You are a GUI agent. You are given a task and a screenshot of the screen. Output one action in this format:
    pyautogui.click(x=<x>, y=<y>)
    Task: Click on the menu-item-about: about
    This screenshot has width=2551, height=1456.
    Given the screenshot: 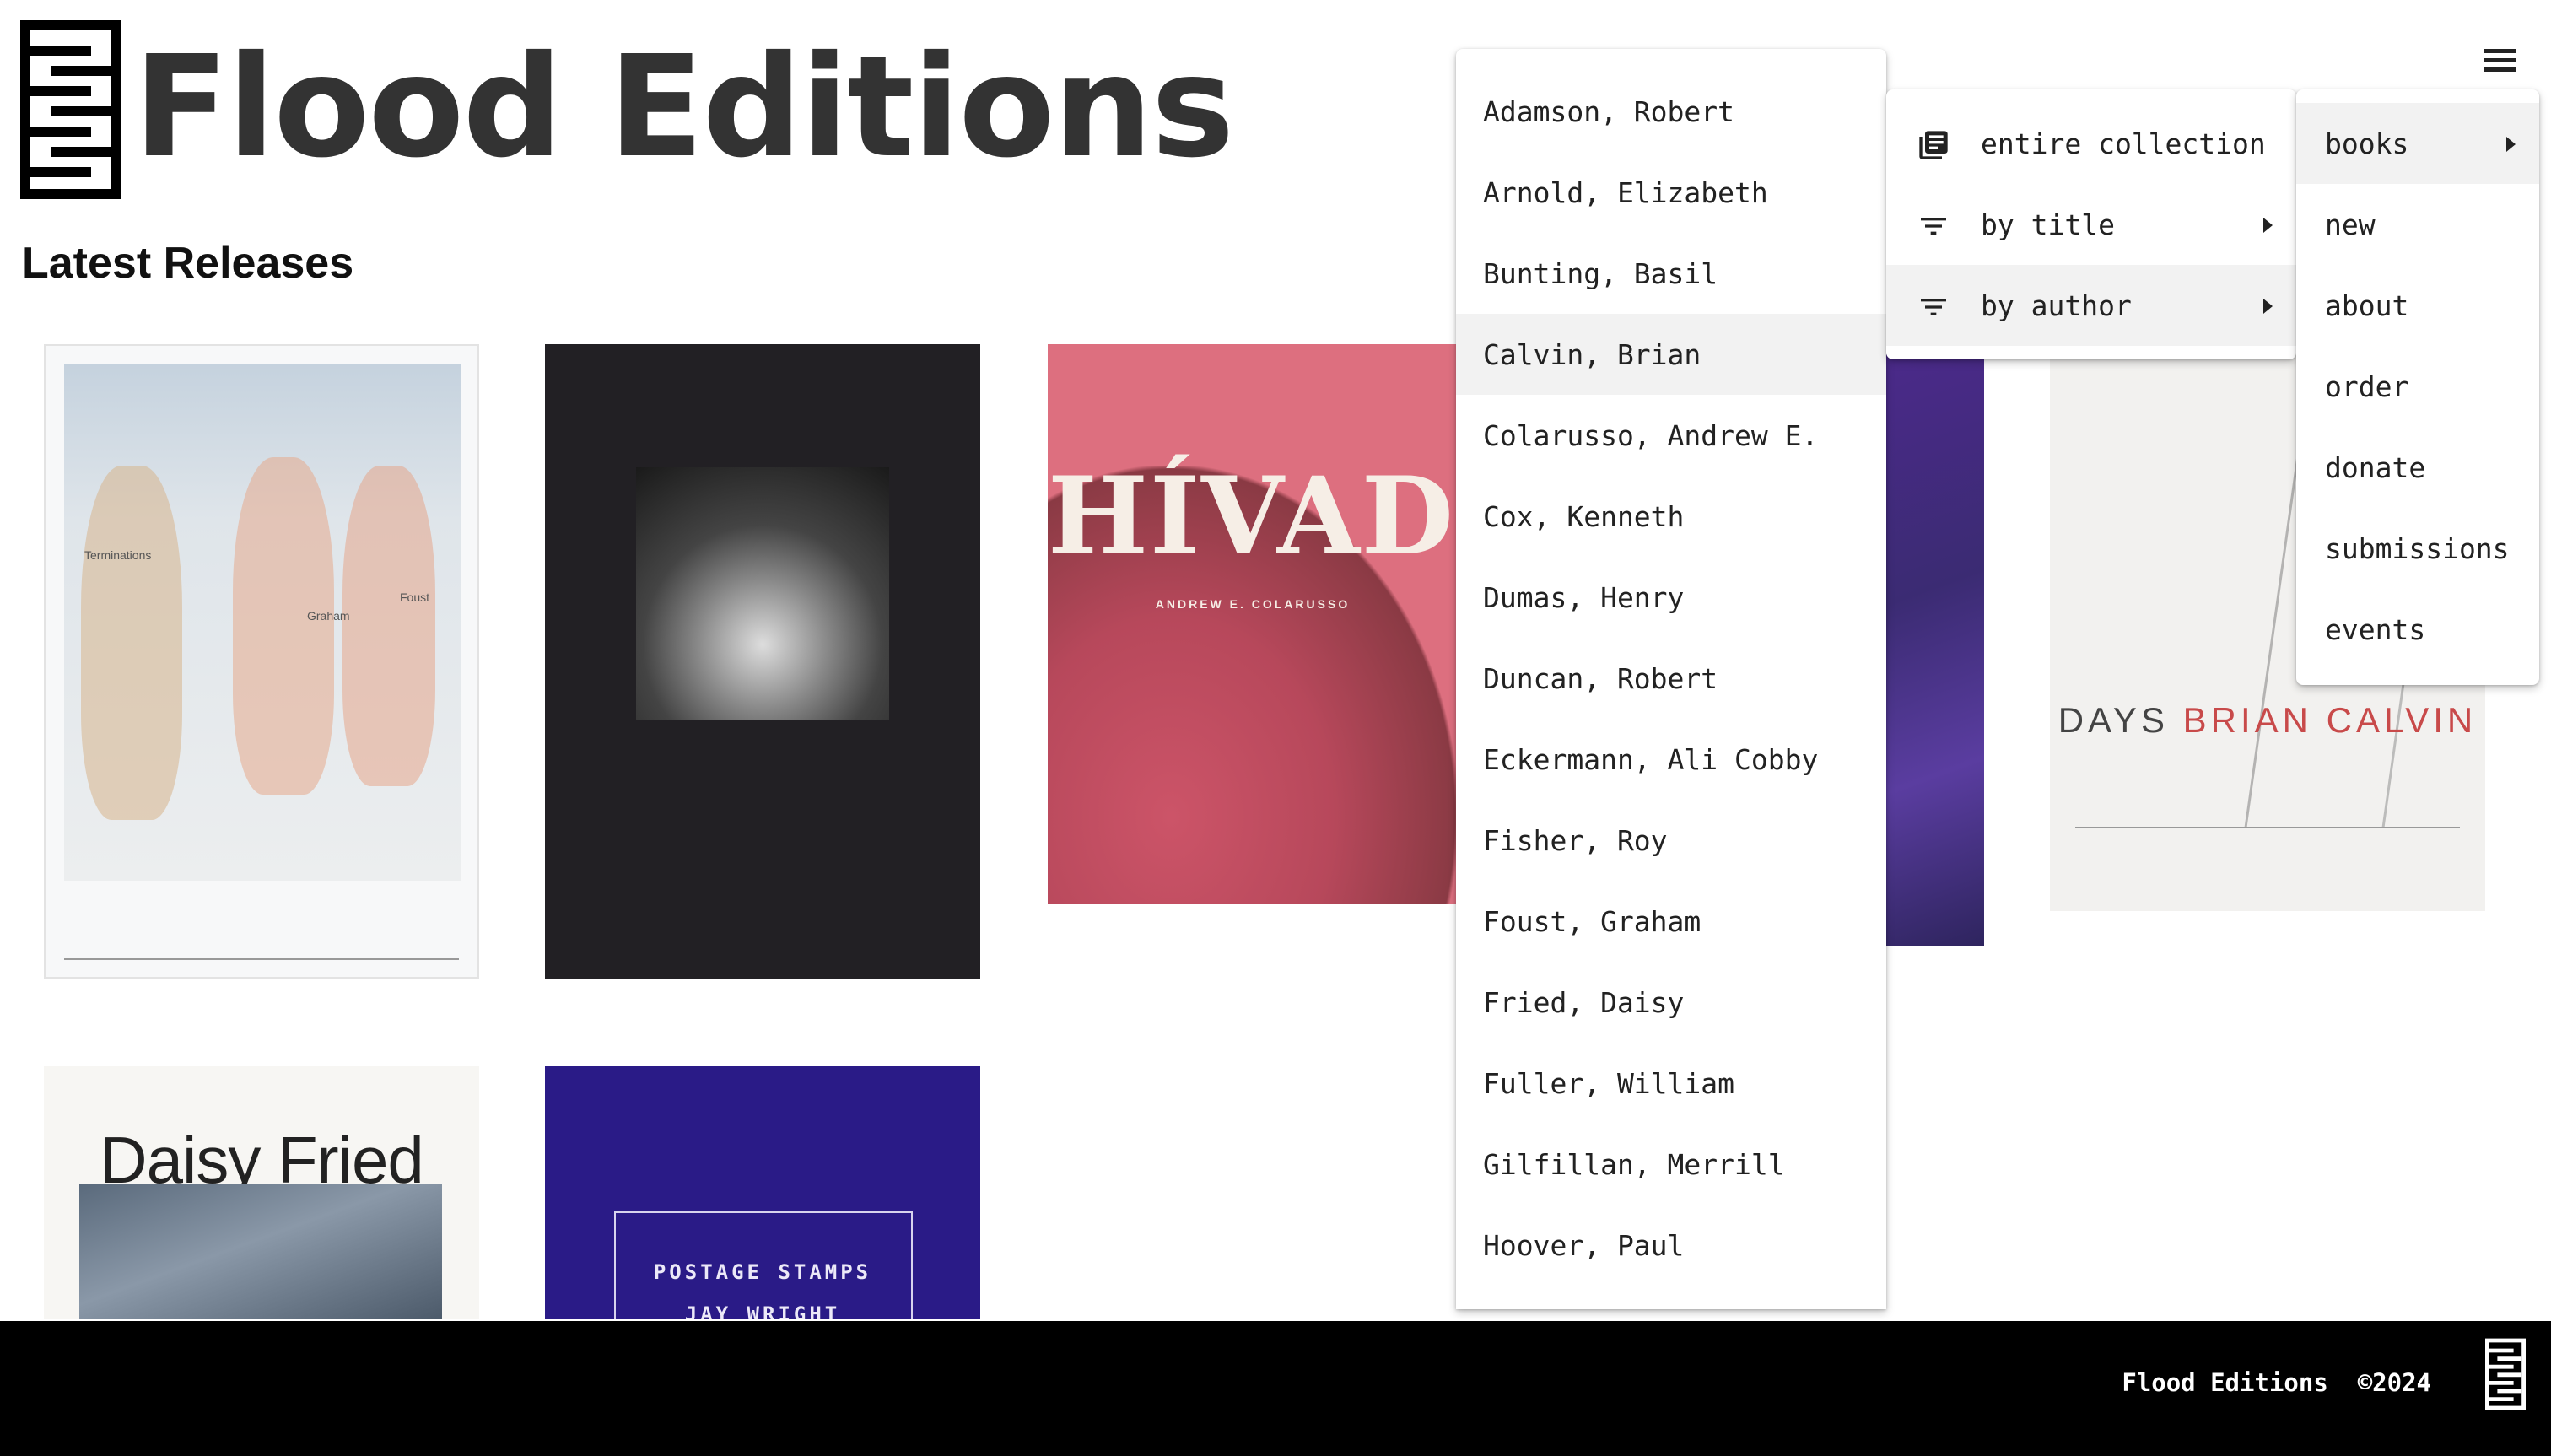 What is the action you would take?
    pyautogui.click(x=2417, y=305)
    